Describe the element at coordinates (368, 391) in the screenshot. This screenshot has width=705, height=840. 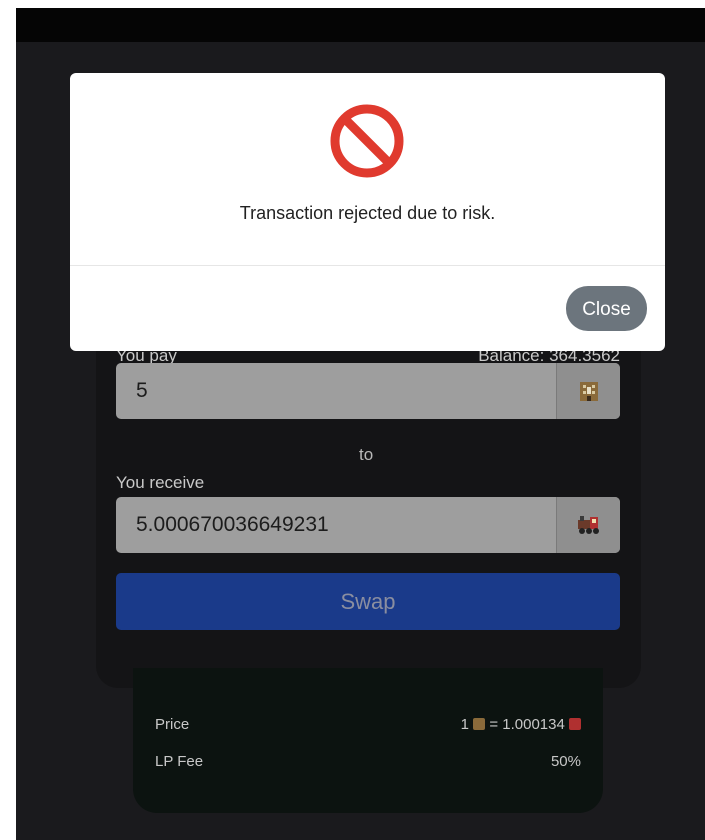
I see `pay-field: 5` at that location.